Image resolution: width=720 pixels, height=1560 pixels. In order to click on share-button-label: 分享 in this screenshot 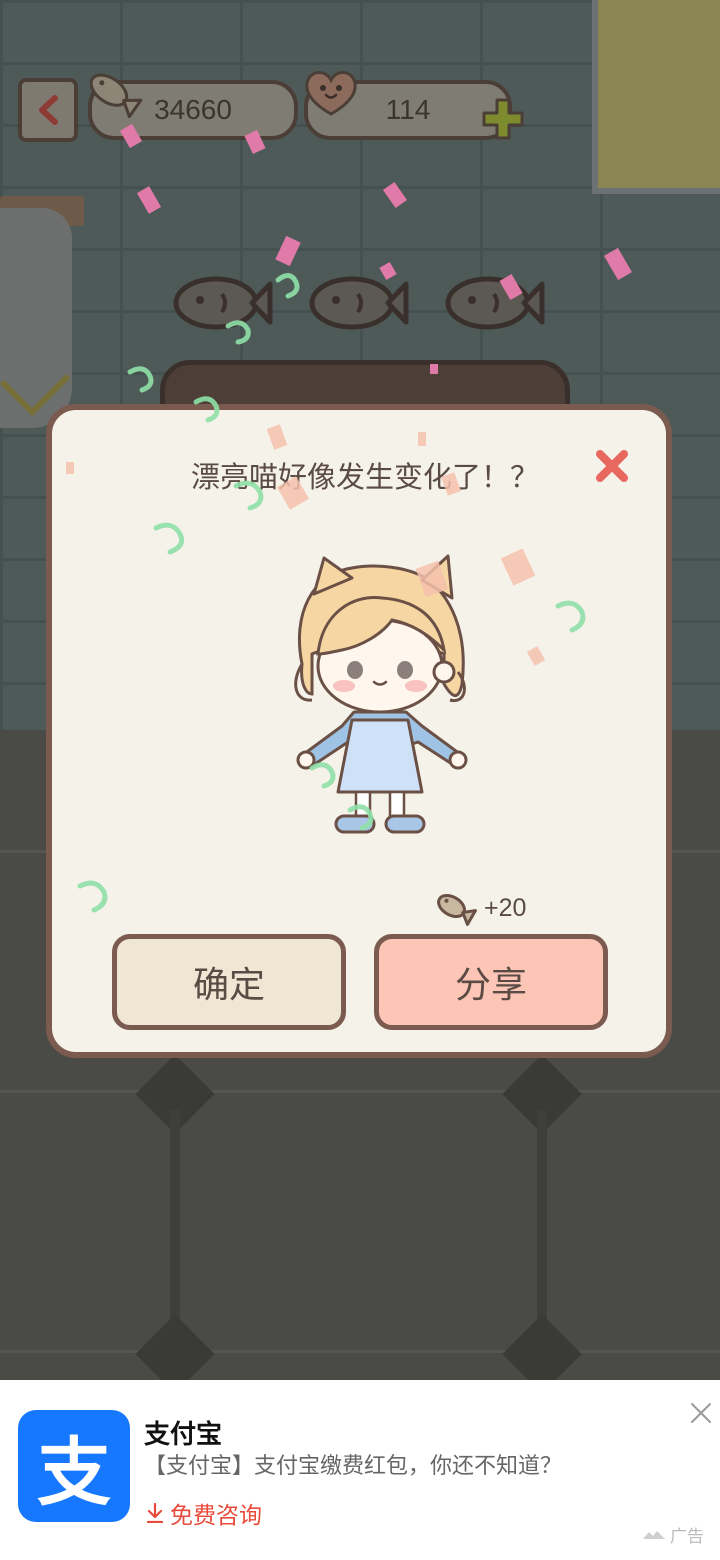, I will do `click(490, 984)`.